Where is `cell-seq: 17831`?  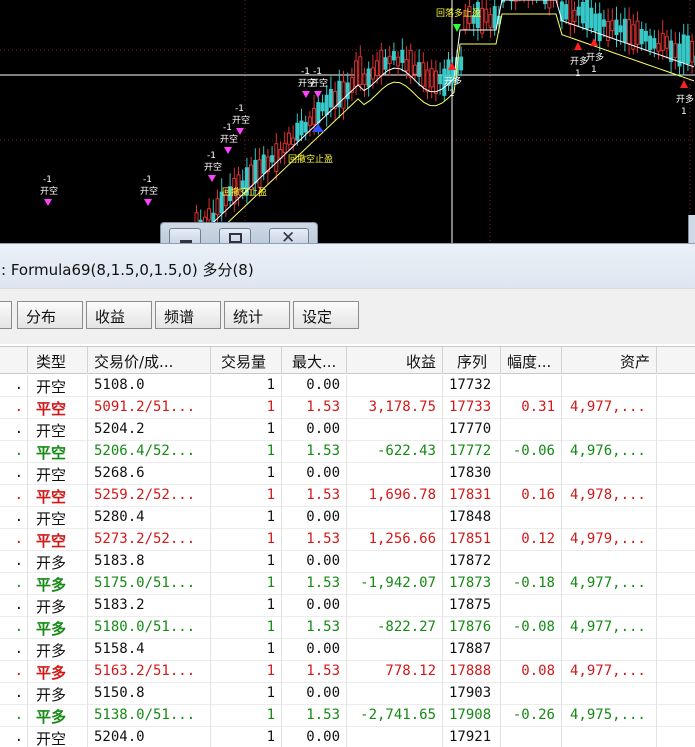
cell-seq: 17831 is located at coordinates (472, 496).